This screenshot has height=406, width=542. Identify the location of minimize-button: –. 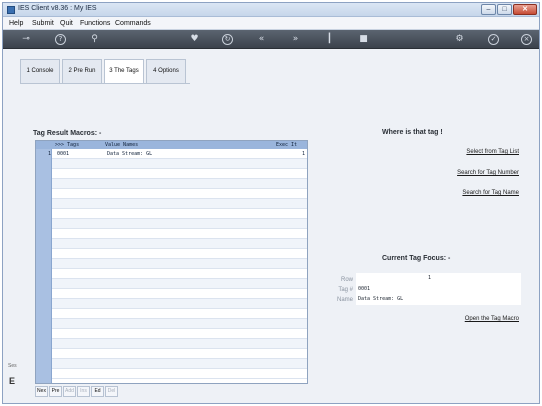
(488, 9).